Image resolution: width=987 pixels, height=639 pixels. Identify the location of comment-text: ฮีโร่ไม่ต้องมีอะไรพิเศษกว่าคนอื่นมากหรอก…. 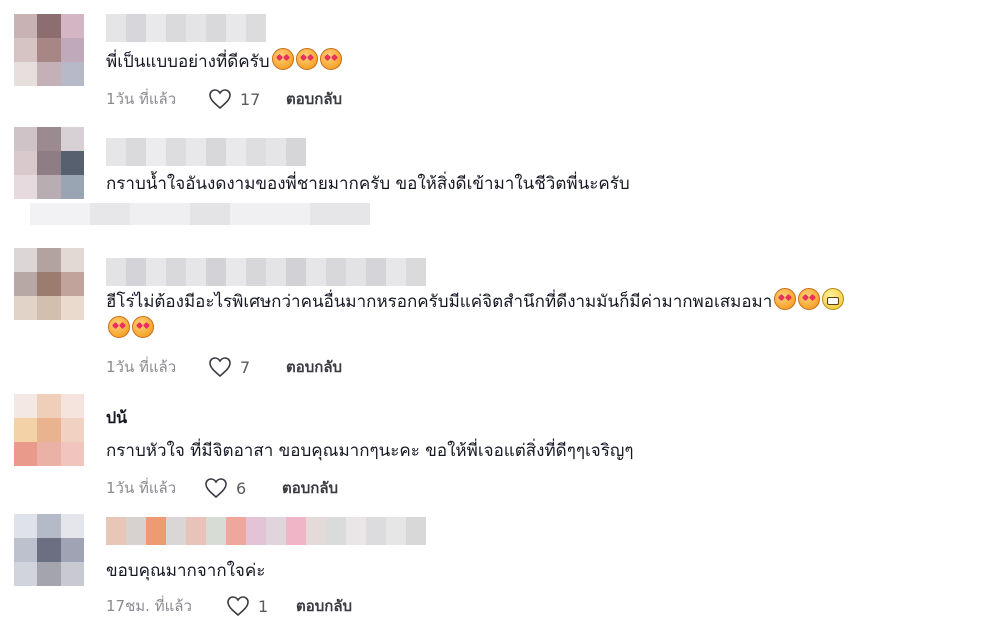
(475, 302).